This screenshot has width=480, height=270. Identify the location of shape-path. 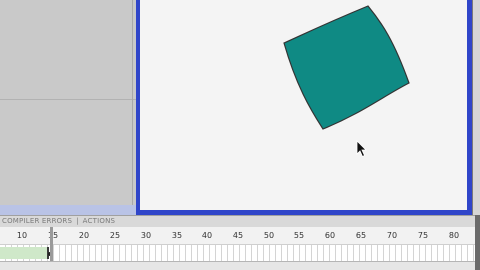
(346, 67).